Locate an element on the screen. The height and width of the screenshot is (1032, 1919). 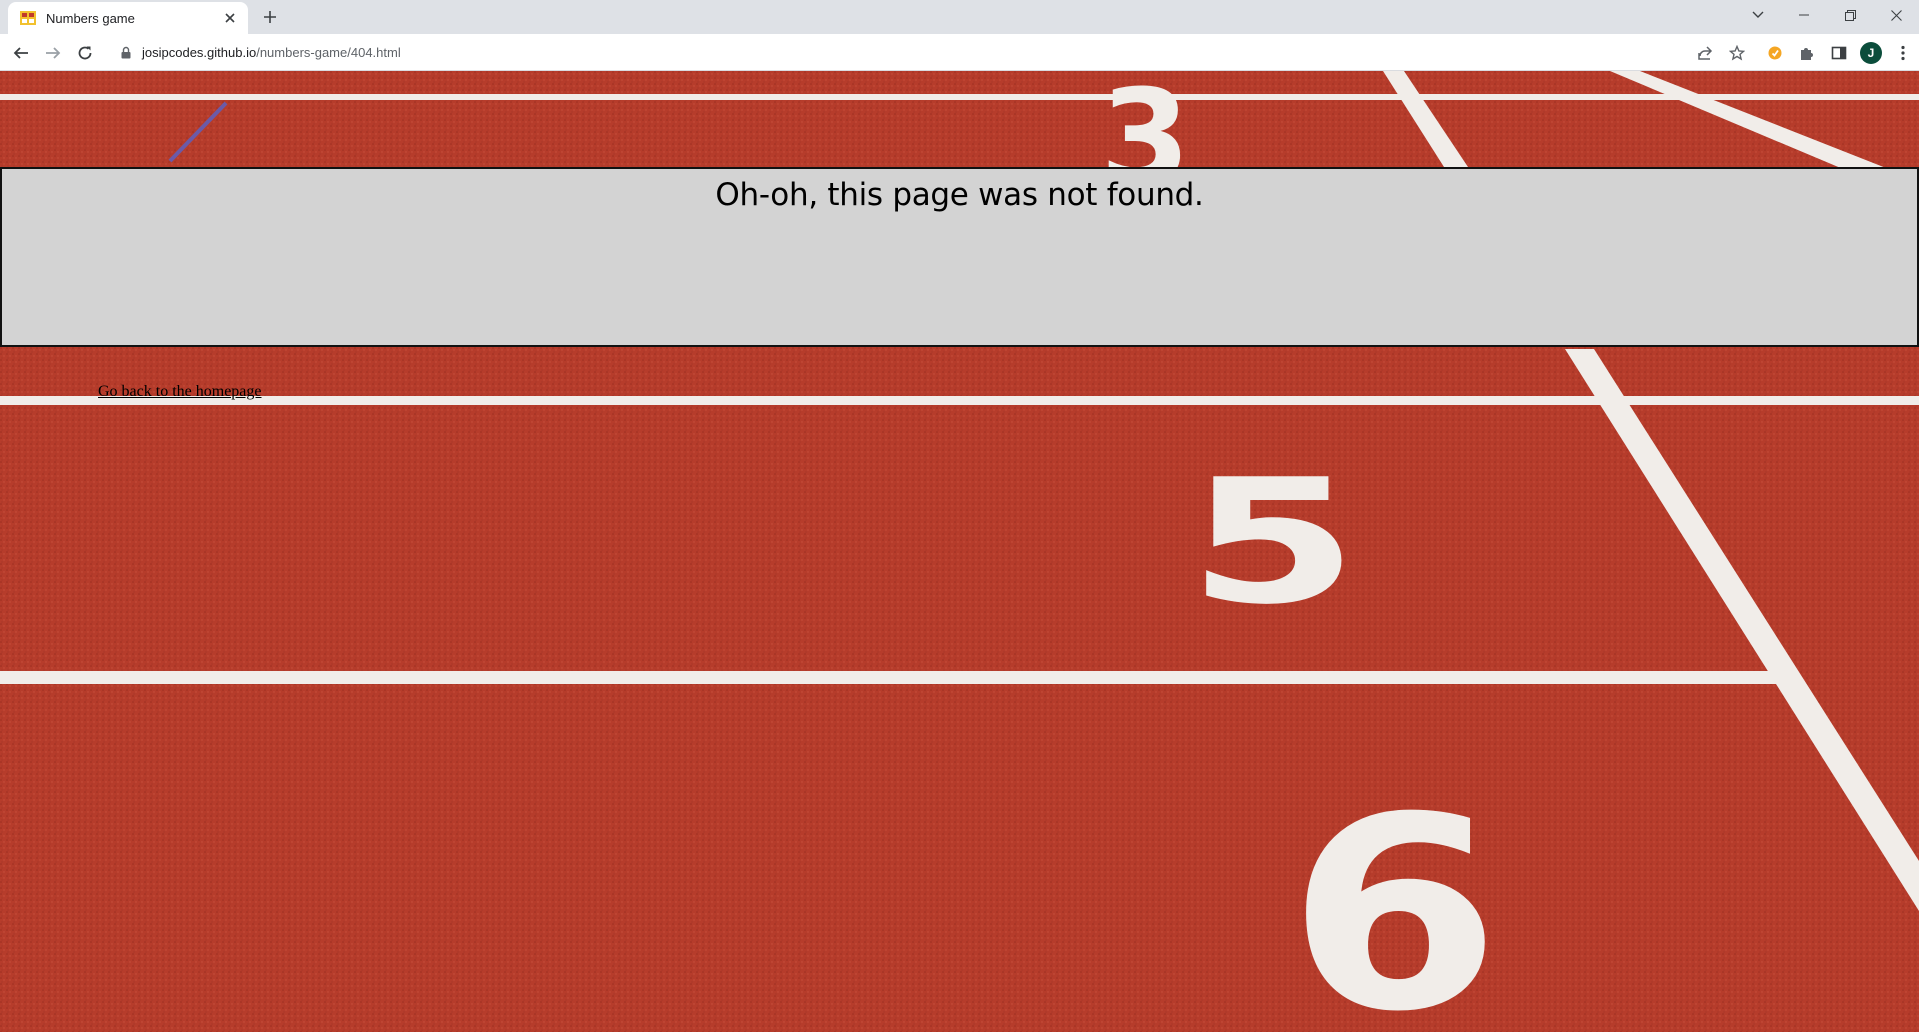
kebab-menu-icon is located at coordinates (1903, 53).